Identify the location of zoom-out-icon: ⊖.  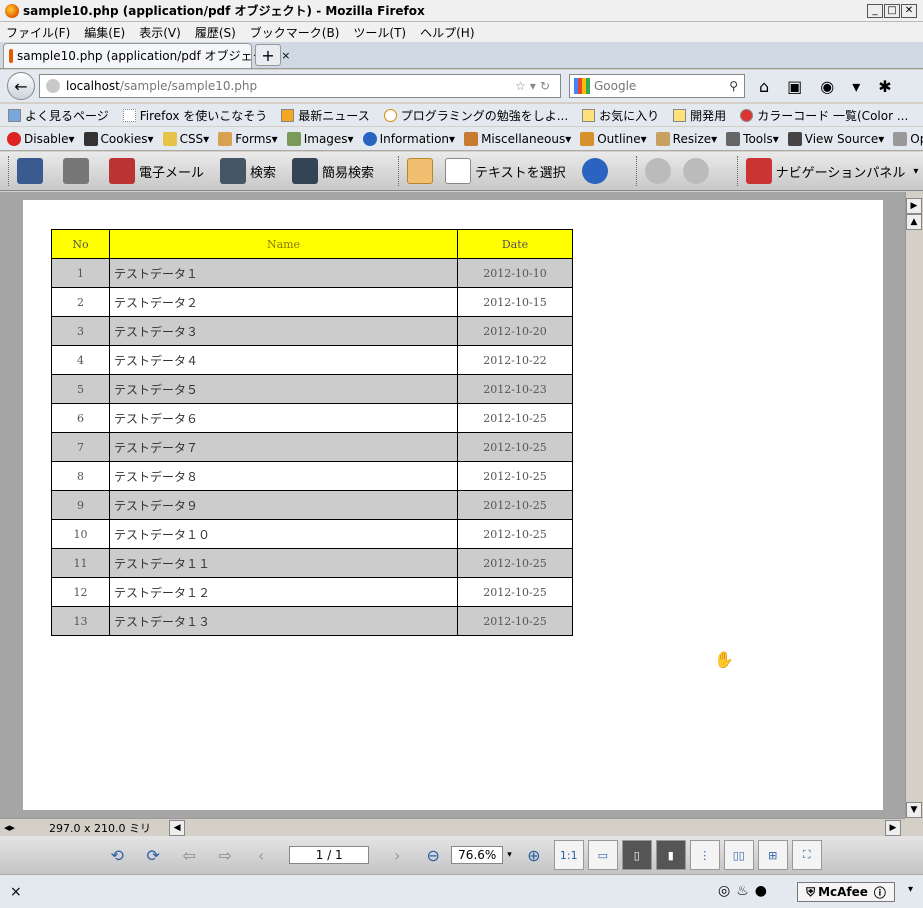
(433, 855).